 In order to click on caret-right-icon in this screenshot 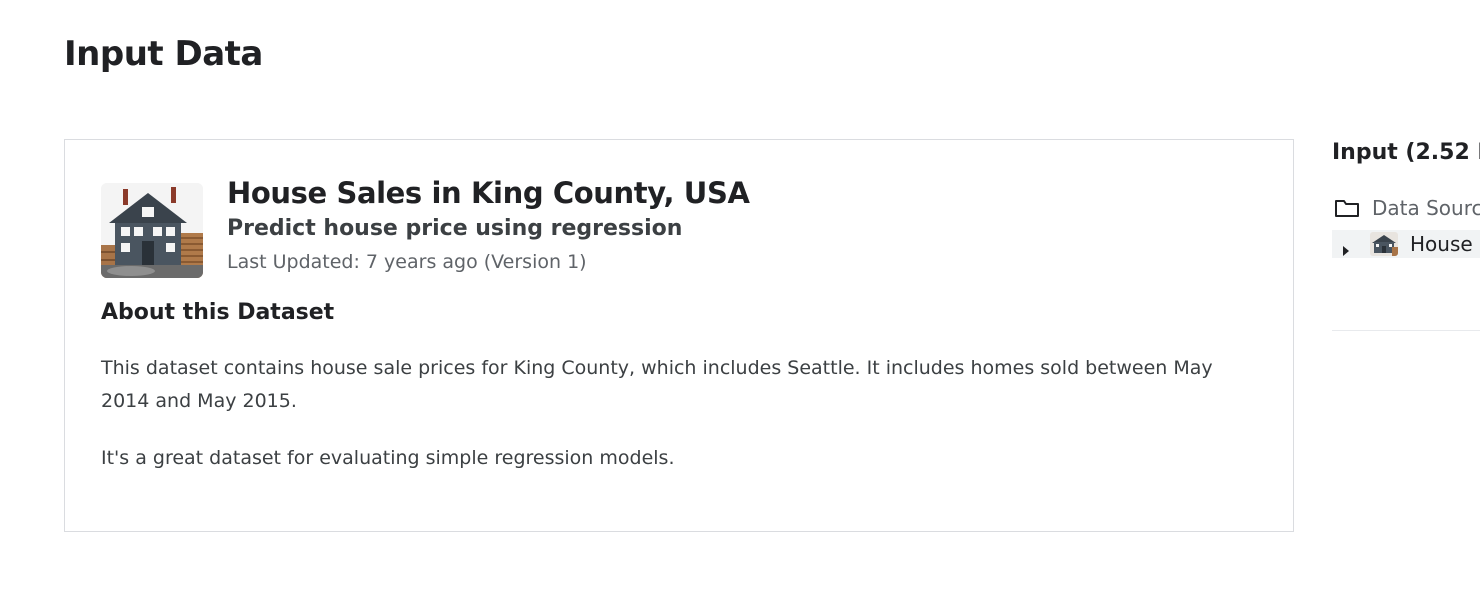, I will do `click(1346, 247)`.